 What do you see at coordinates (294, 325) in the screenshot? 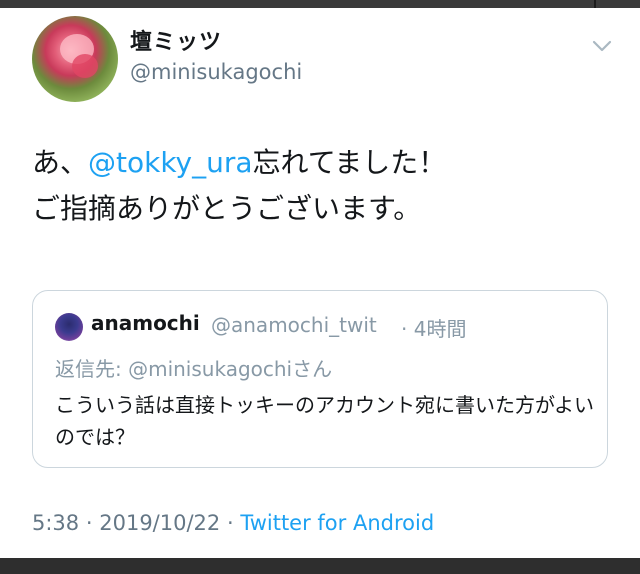
I see `quoted-handle: @anamochi_twit` at bounding box center [294, 325].